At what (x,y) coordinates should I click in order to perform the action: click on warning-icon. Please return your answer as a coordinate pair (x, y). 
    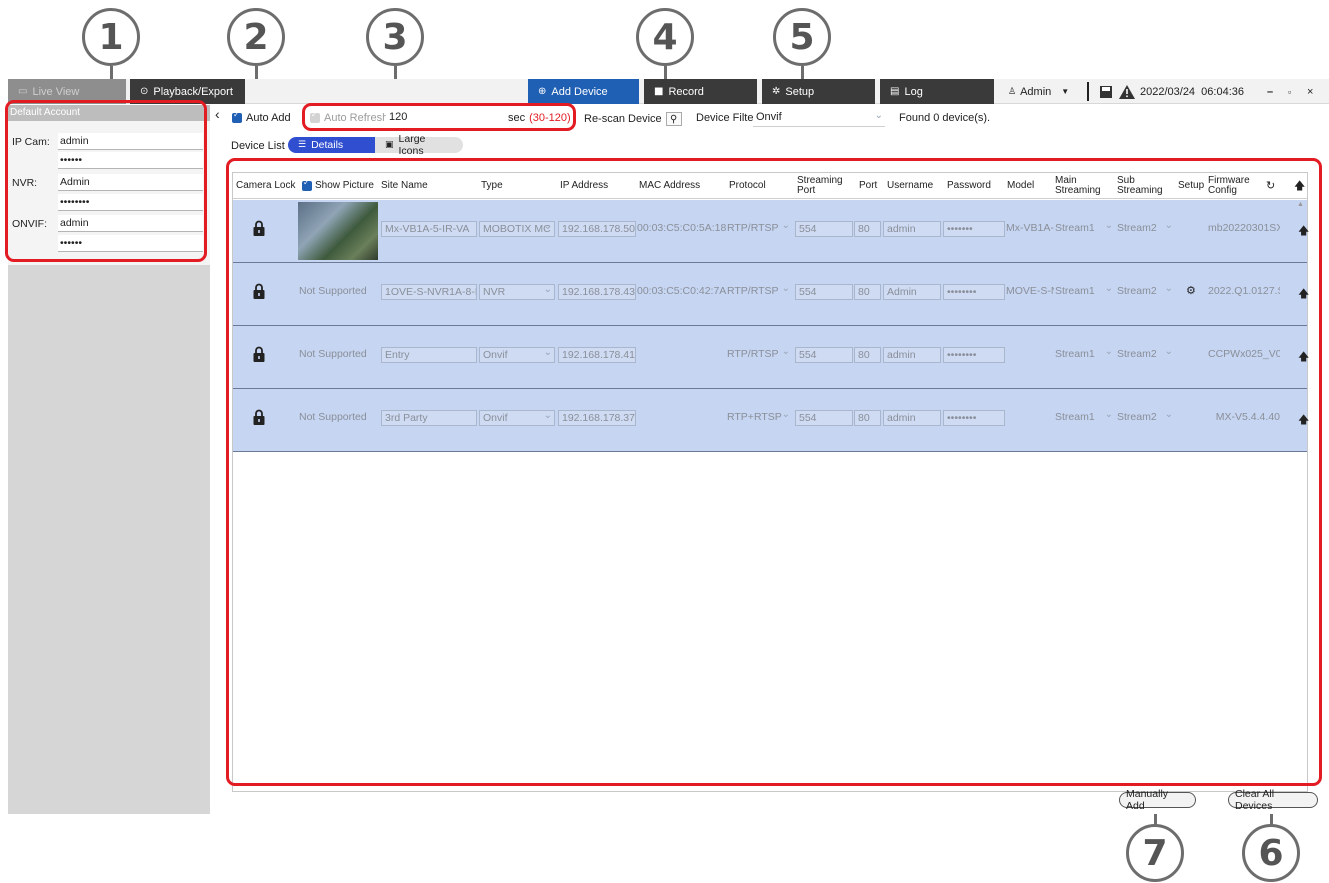
    Looking at the image, I should click on (1127, 91).